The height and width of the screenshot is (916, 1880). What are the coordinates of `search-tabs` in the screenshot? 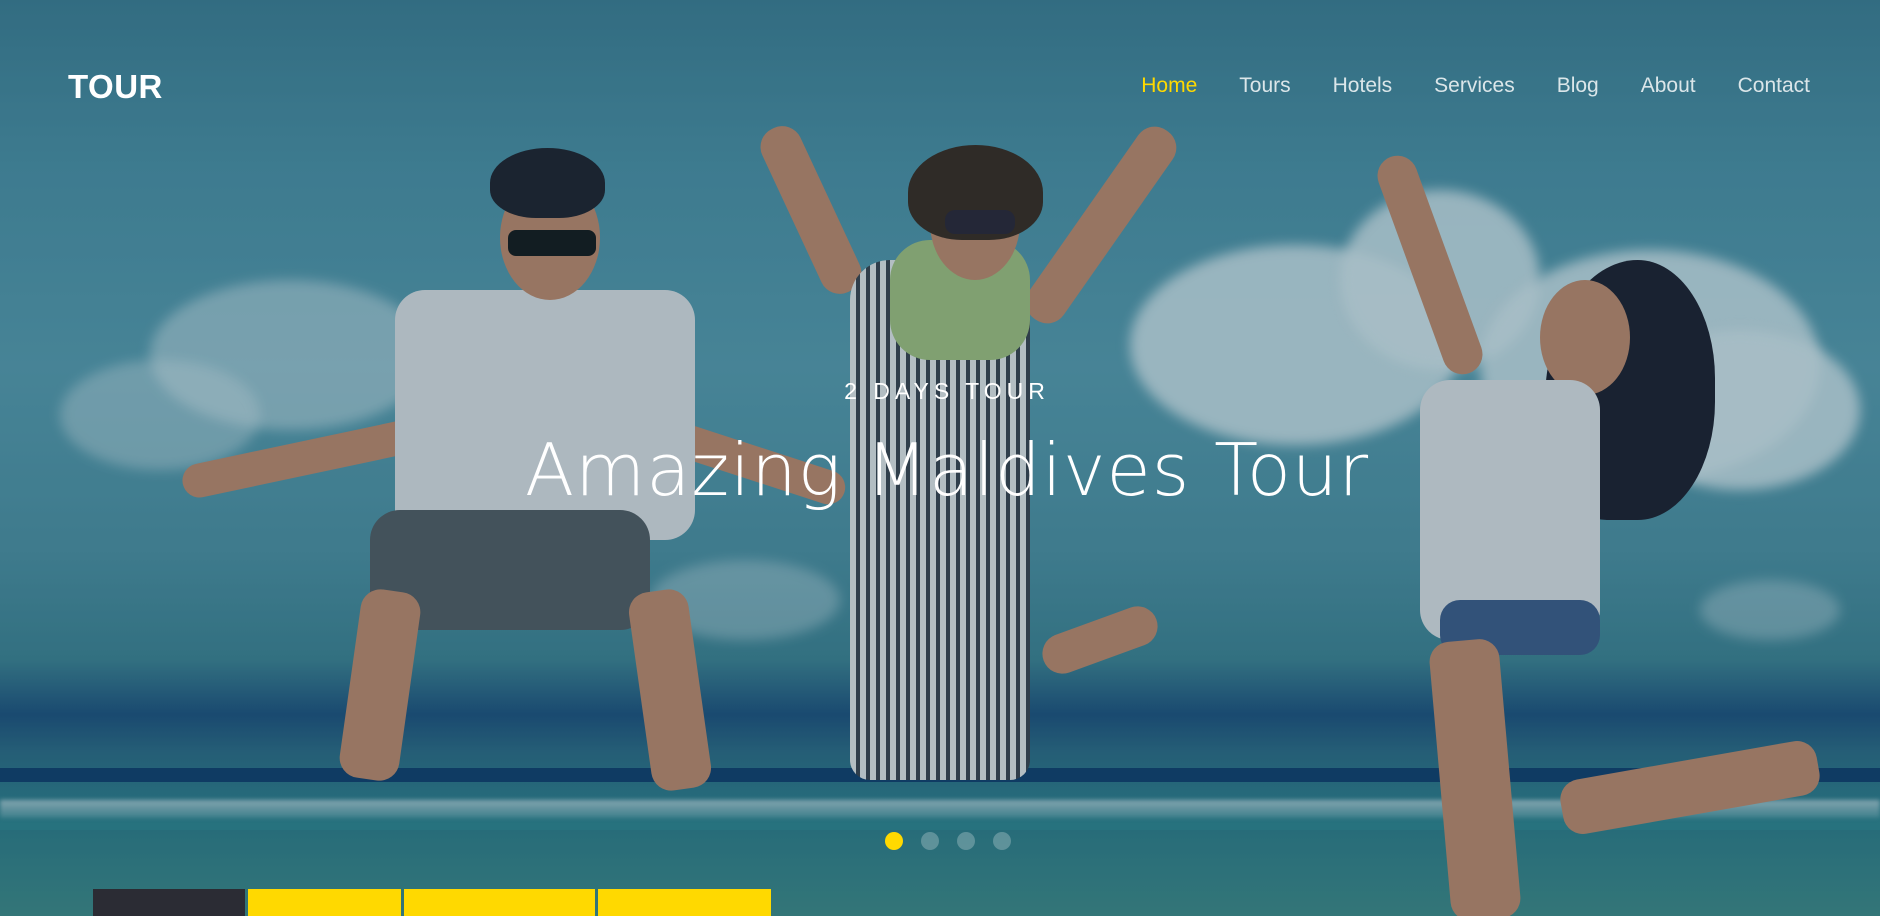 It's located at (432, 902).